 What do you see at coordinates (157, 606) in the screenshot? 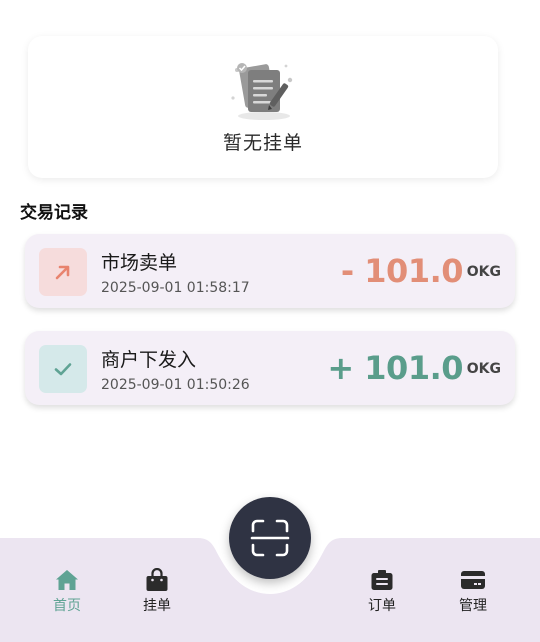
I see `nav-pending-orders-label: 挂单` at bounding box center [157, 606].